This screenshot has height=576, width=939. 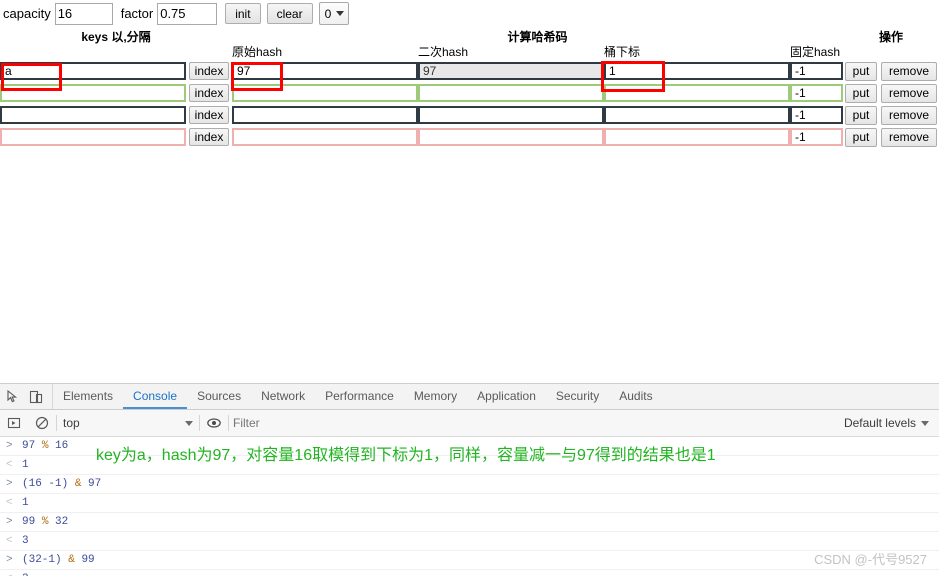 What do you see at coordinates (435, 396) in the screenshot?
I see `tab-memory: Memory` at bounding box center [435, 396].